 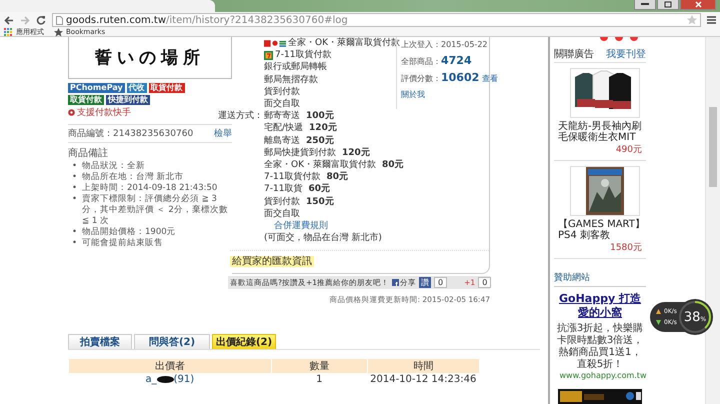 I want to click on payment-method: 面交自取, so click(x=282, y=104).